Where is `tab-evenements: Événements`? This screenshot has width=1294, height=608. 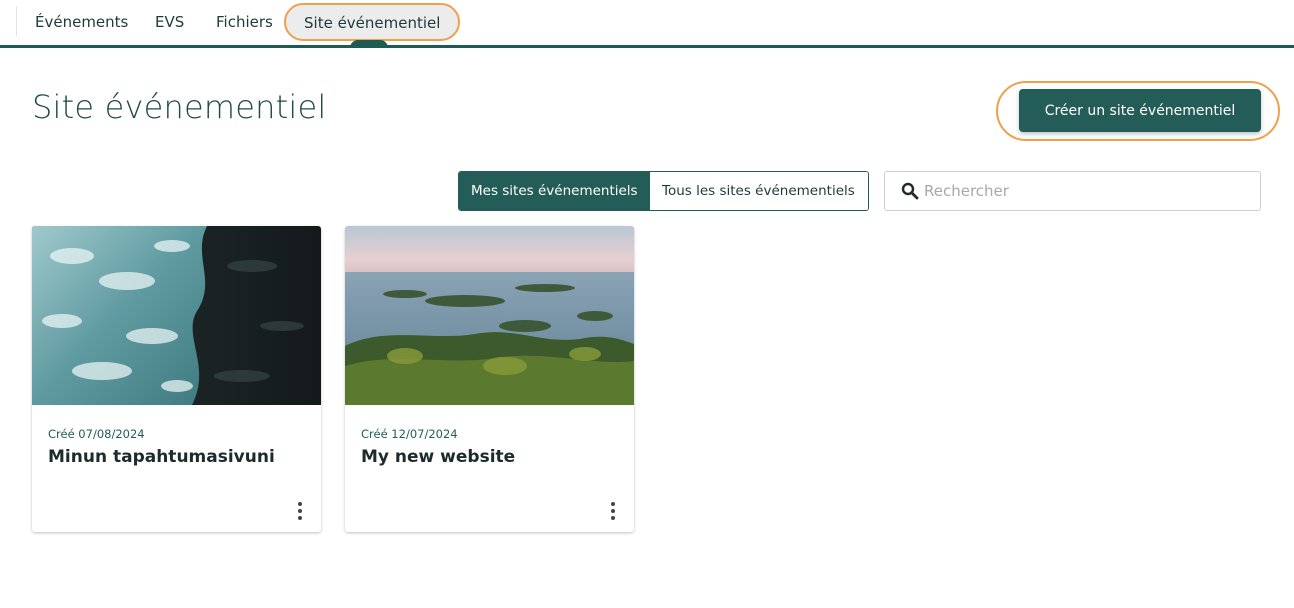
tab-evenements: Événements is located at coordinates (81, 22).